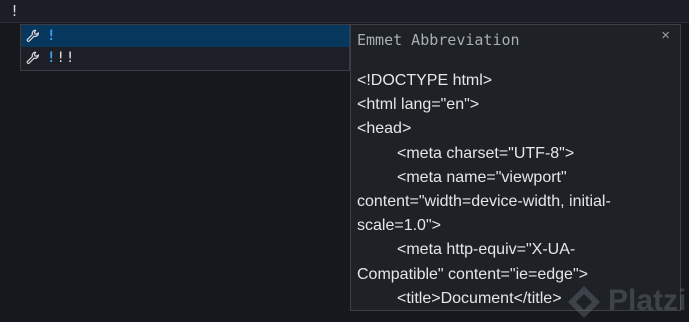 The image size is (689, 322). Describe the element at coordinates (61, 58) in the screenshot. I see `suggestion-label: !!!` at that location.